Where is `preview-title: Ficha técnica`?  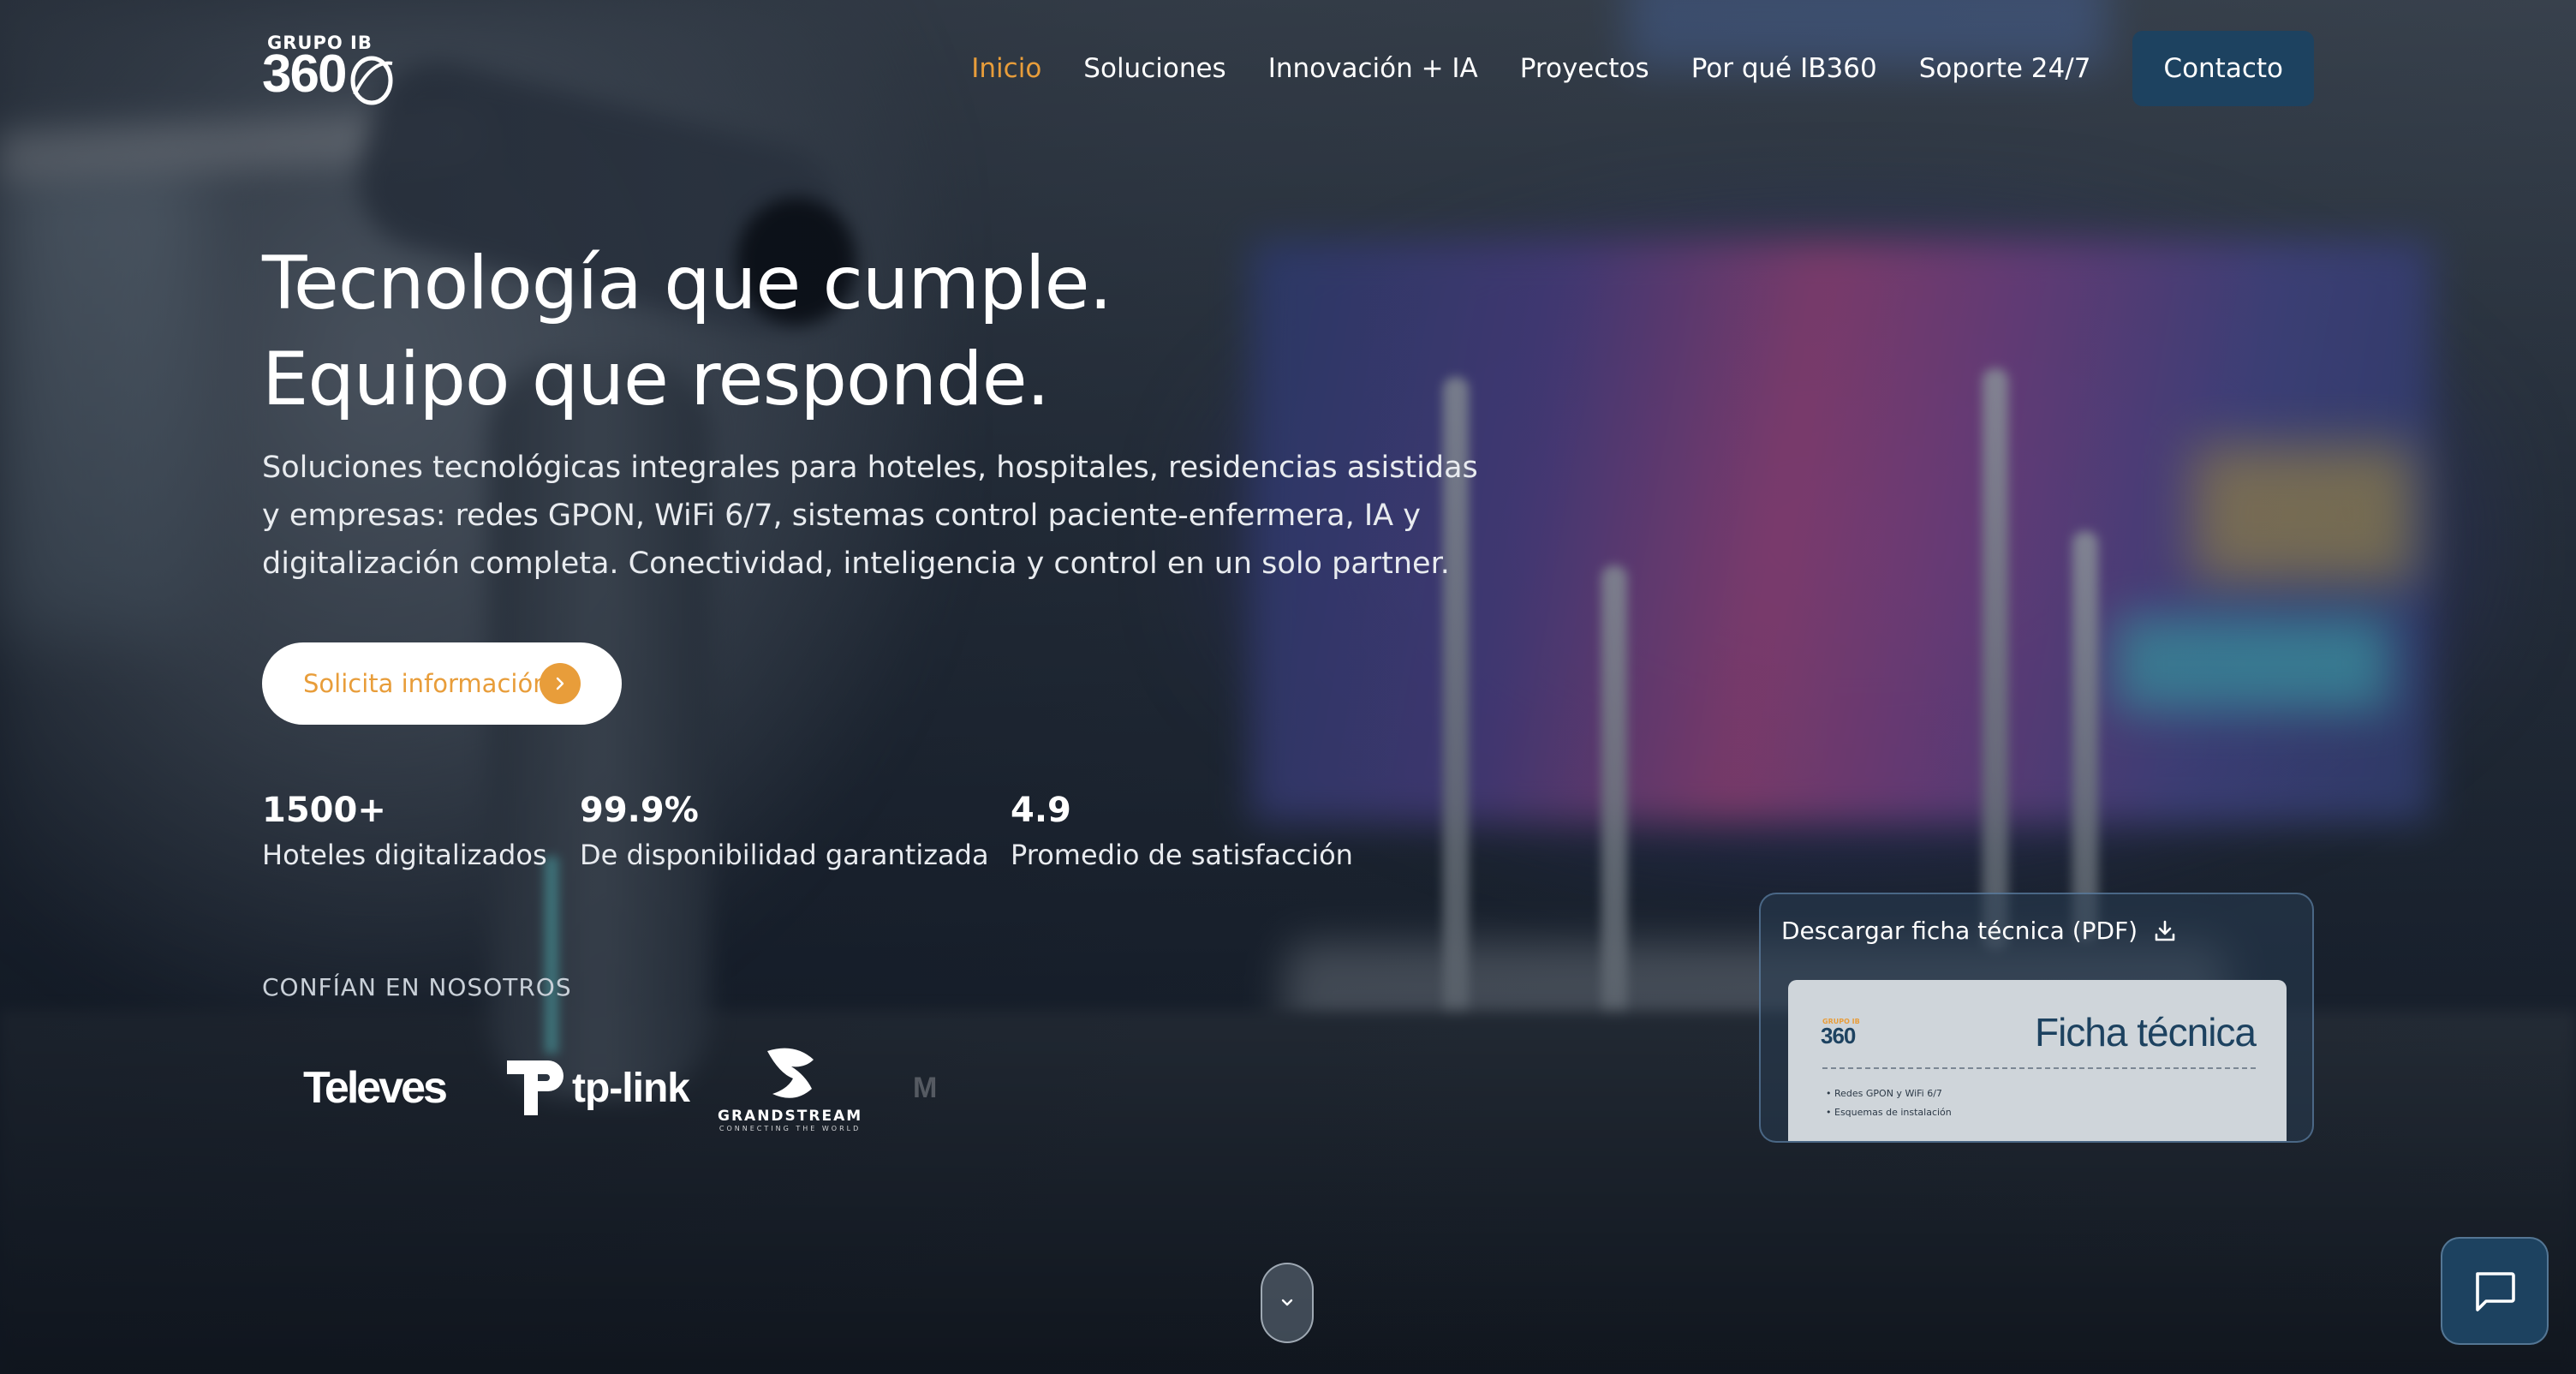
preview-title: Ficha técnica is located at coordinates (2145, 1032).